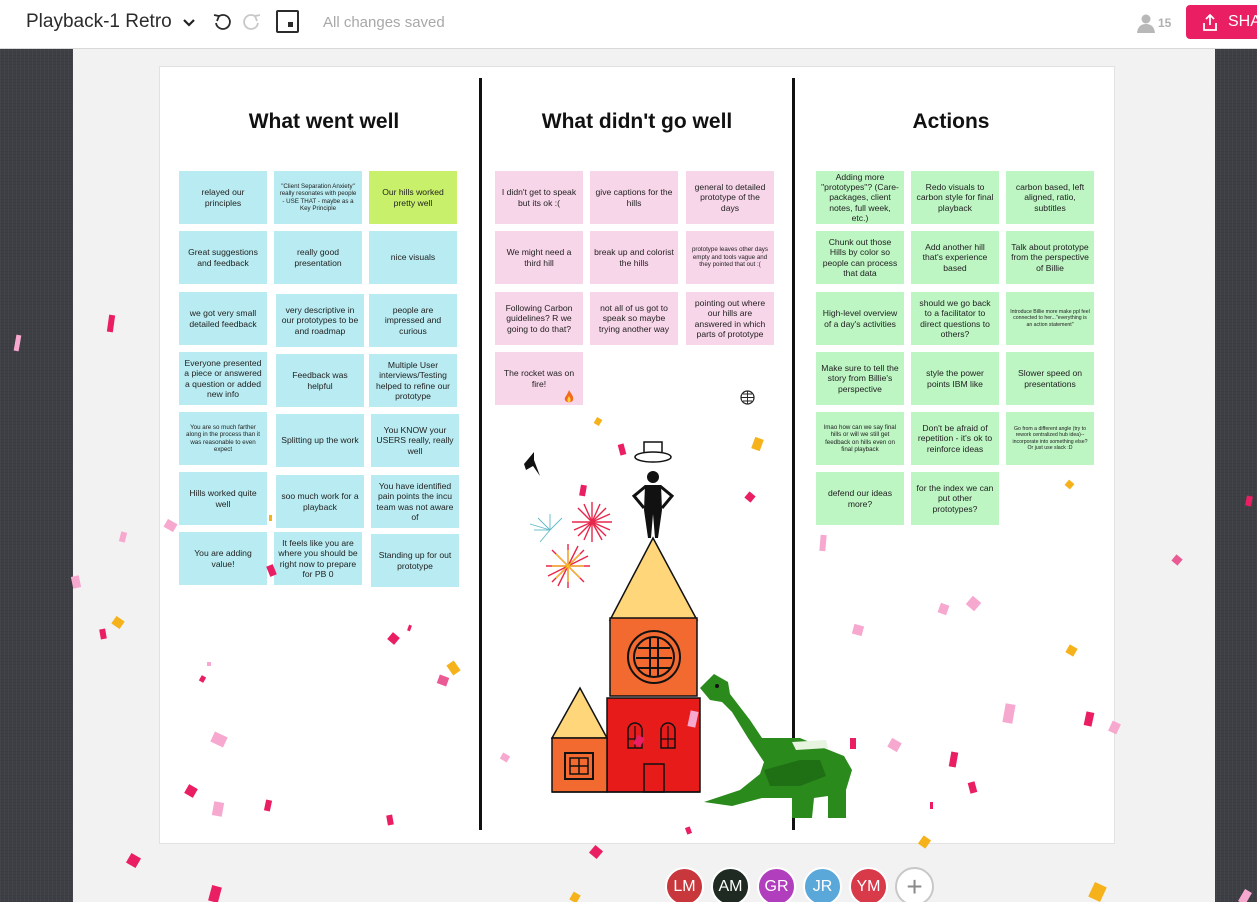  I want to click on undo-icon, so click(223, 22).